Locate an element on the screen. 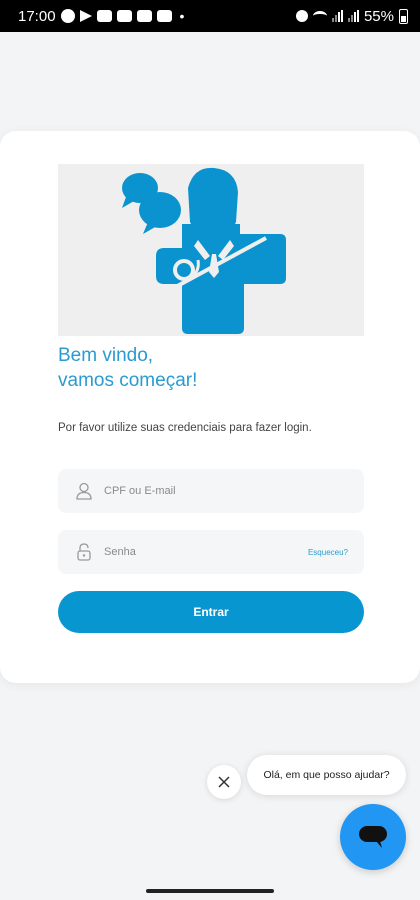 This screenshot has width=420, height=900. user-icon is located at coordinates (84, 491).